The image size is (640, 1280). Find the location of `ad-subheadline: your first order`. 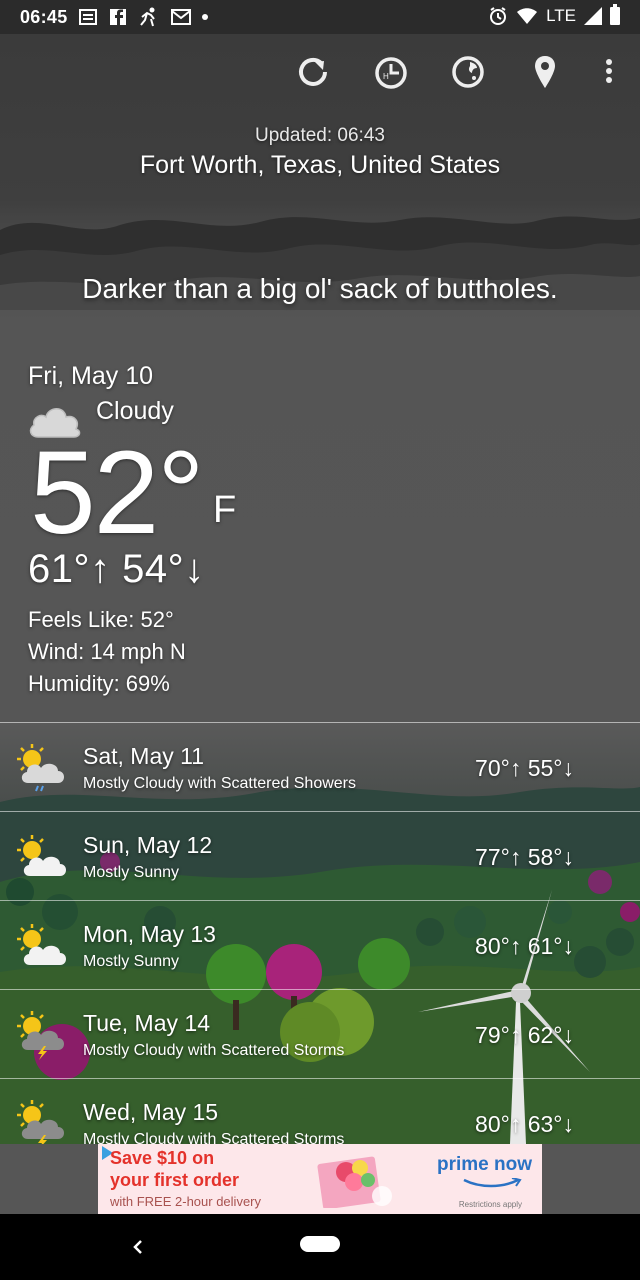

ad-subheadline: your first order is located at coordinates (175, 1180).